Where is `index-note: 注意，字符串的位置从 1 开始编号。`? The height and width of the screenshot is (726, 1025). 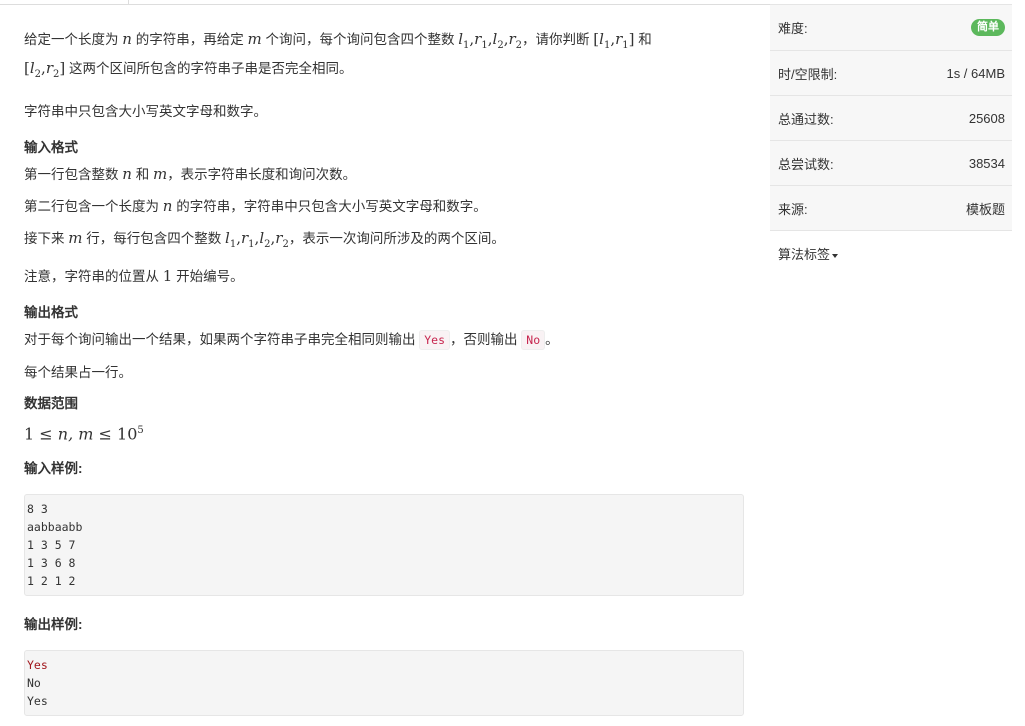
index-note: 注意，字符串的位置从 1 开始编号。 is located at coordinates (134, 276).